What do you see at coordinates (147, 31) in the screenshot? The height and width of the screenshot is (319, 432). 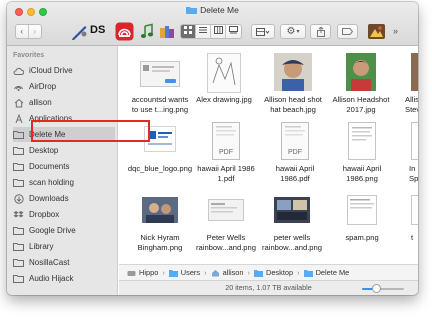 I see `music-note-icon` at bounding box center [147, 31].